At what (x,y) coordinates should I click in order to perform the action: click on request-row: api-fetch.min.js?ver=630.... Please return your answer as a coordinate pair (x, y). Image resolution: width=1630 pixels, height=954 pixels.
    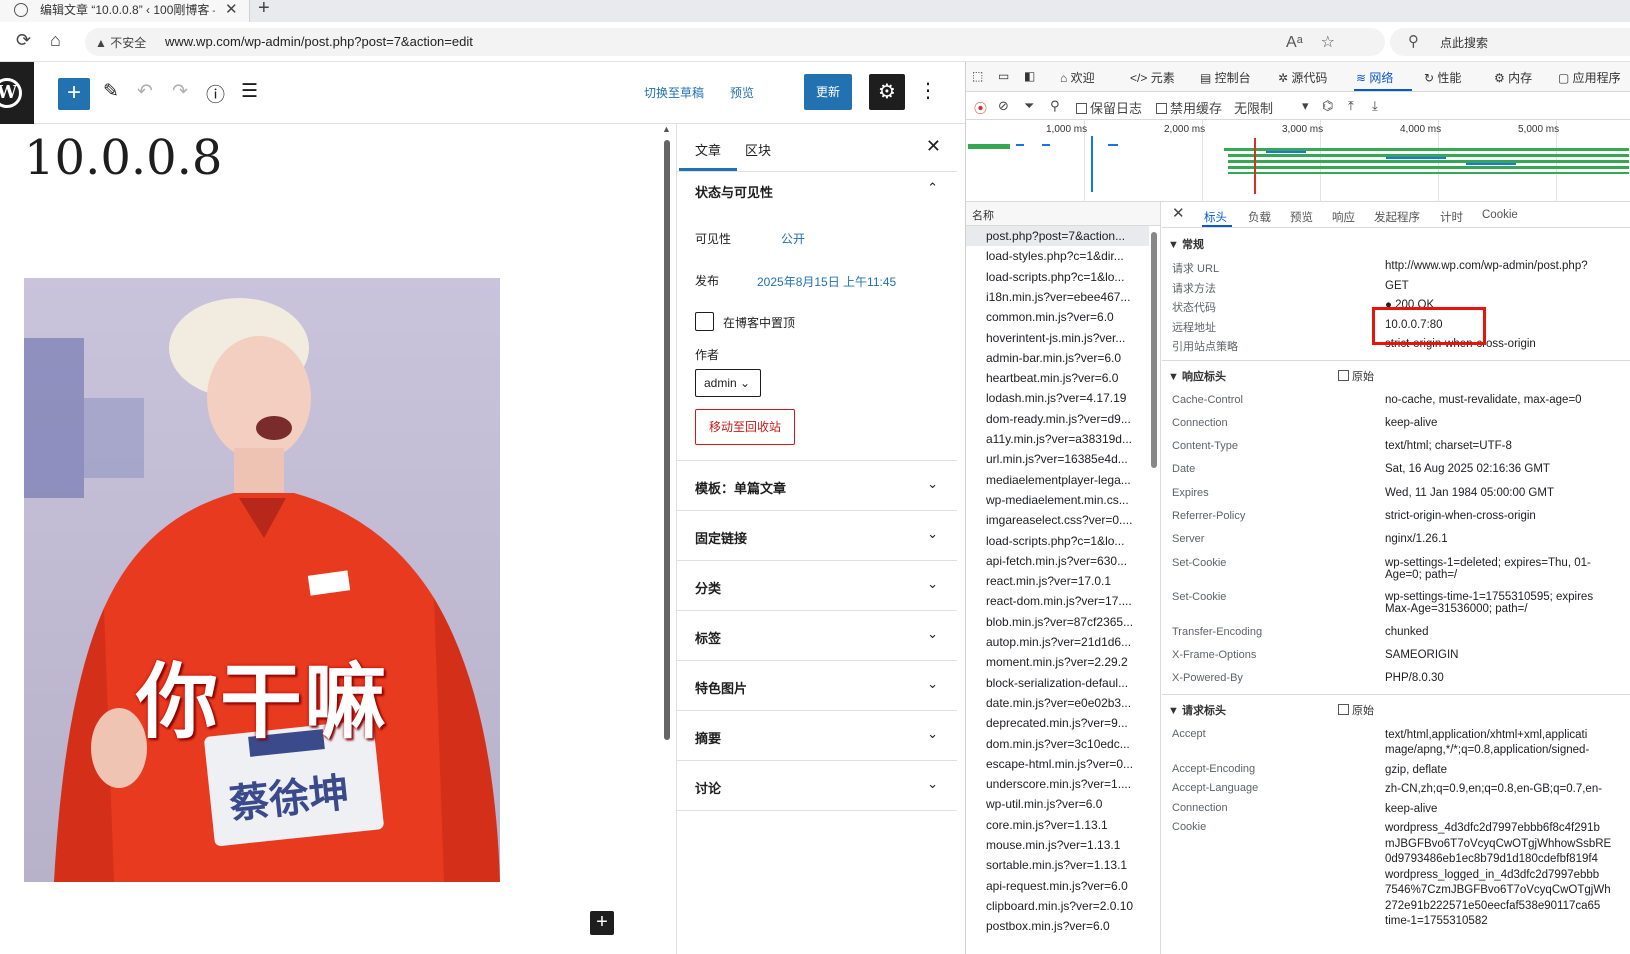
    Looking at the image, I should click on (1057, 561).